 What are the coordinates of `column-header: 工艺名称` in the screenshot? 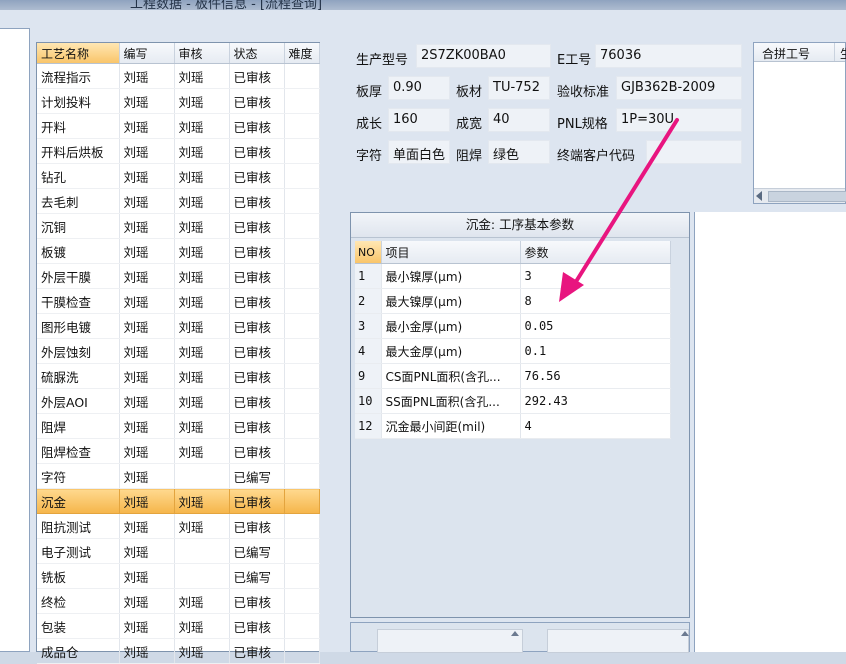 It's located at (78, 53).